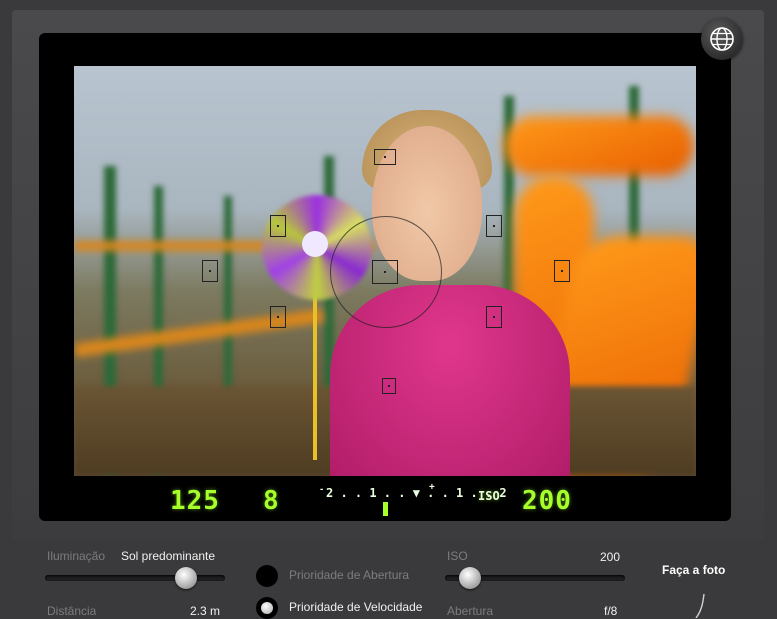 This screenshot has width=777, height=619. What do you see at coordinates (186, 578) in the screenshot?
I see `lighting-slider-knob` at bounding box center [186, 578].